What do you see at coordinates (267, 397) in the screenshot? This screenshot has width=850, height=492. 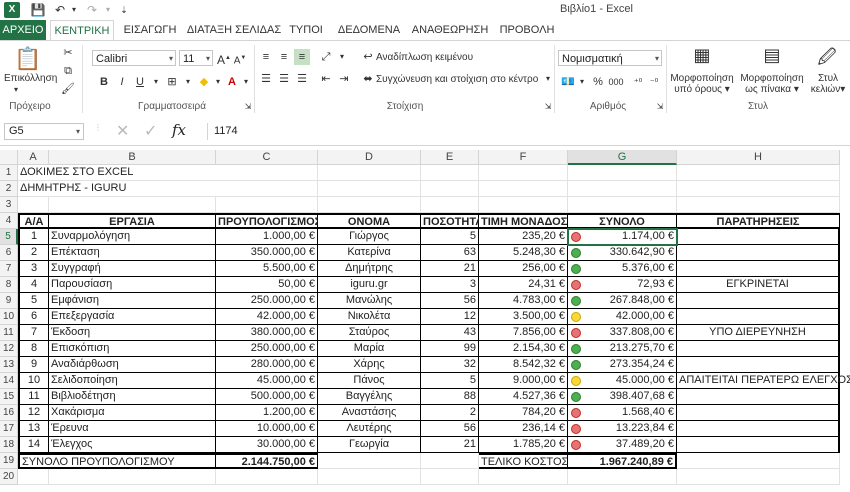 I see `table-row: 500.000,00 €` at bounding box center [267, 397].